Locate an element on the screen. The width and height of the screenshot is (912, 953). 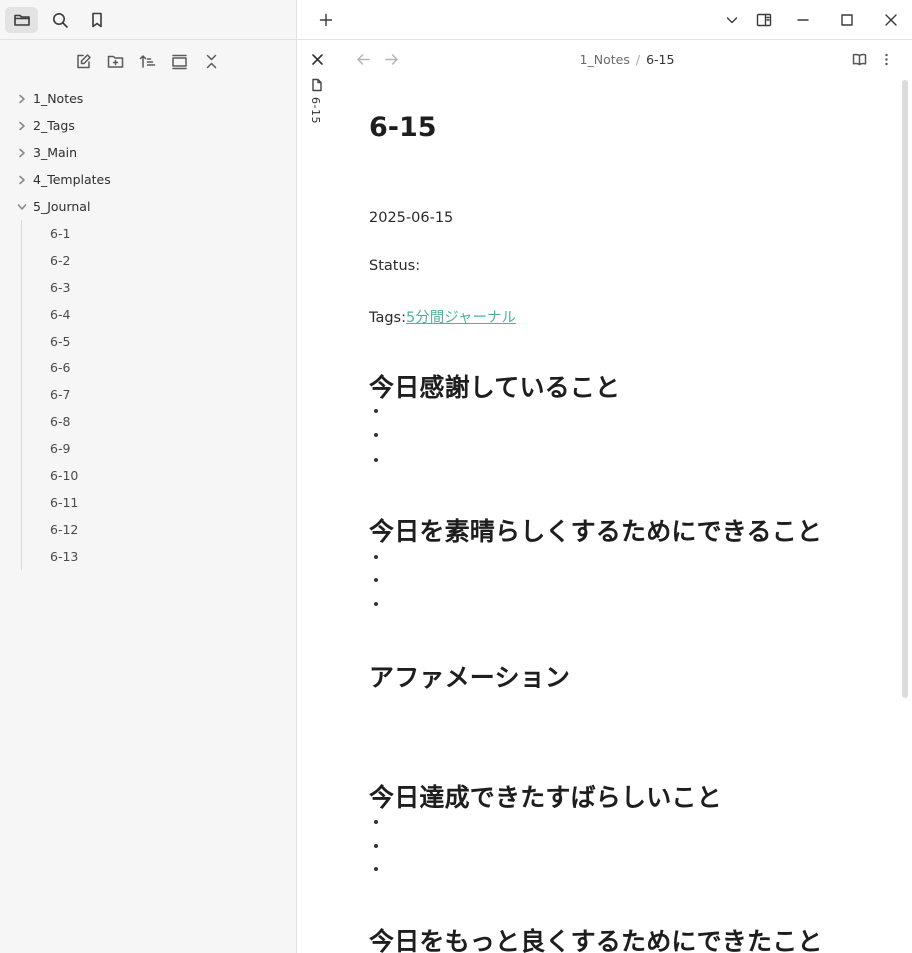
files-tab is located at coordinates (21, 20).